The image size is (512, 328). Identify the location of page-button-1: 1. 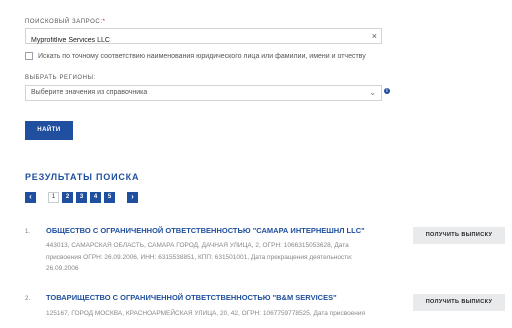
(53, 197).